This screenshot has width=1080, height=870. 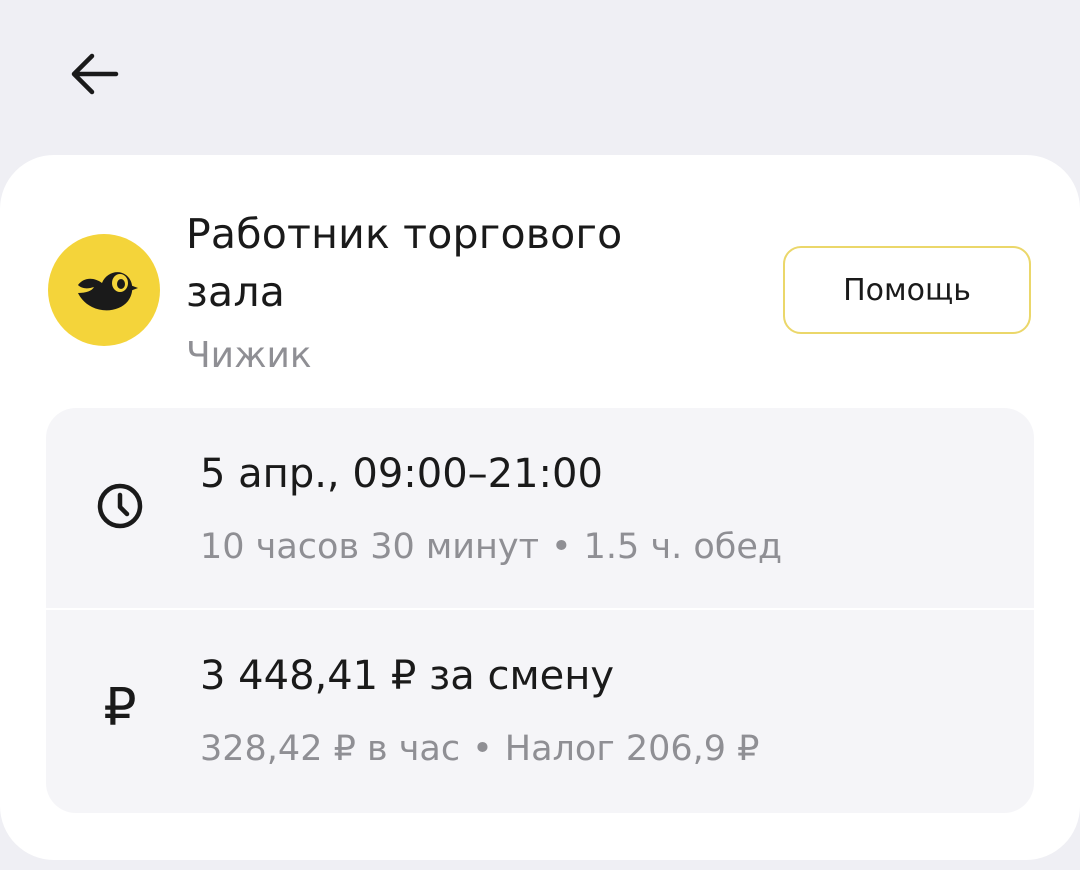 What do you see at coordinates (401, 474) in the screenshot?
I see `shift-datetime: 5 апр., 09:00–21:00` at bounding box center [401, 474].